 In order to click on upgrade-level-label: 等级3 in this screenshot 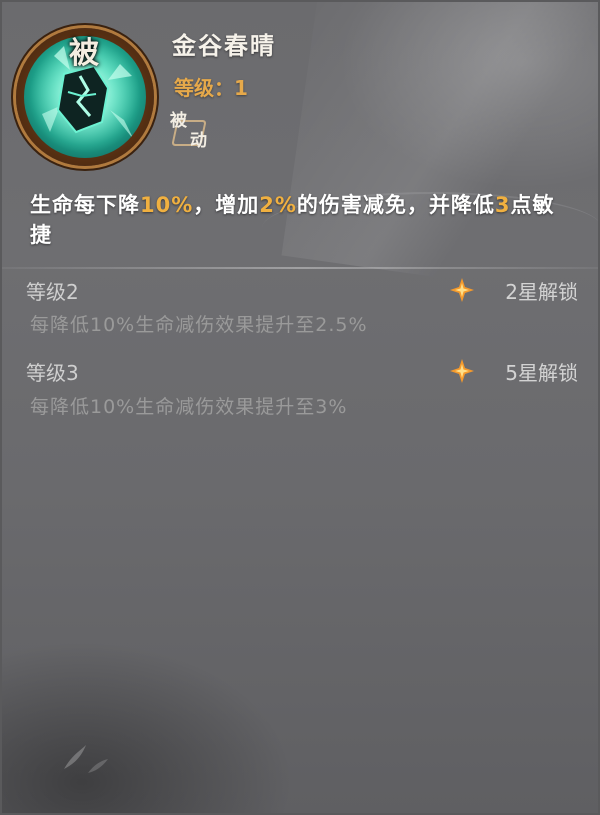, I will do `click(52, 373)`.